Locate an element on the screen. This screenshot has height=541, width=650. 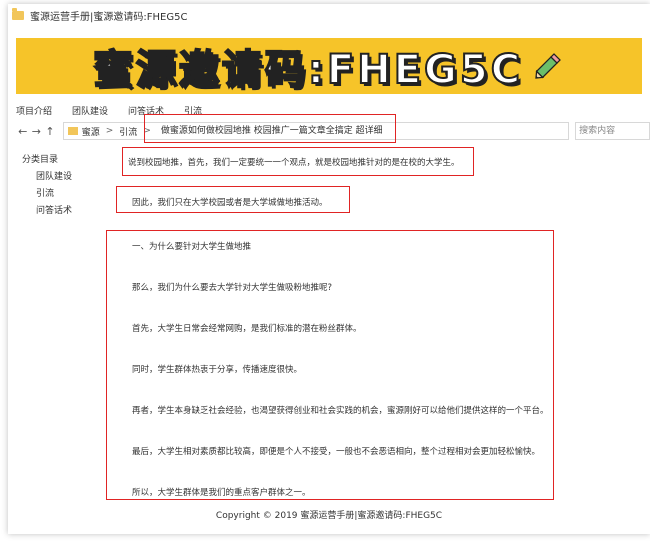
menu-item-team: 团队建设 is located at coordinates (90, 112).